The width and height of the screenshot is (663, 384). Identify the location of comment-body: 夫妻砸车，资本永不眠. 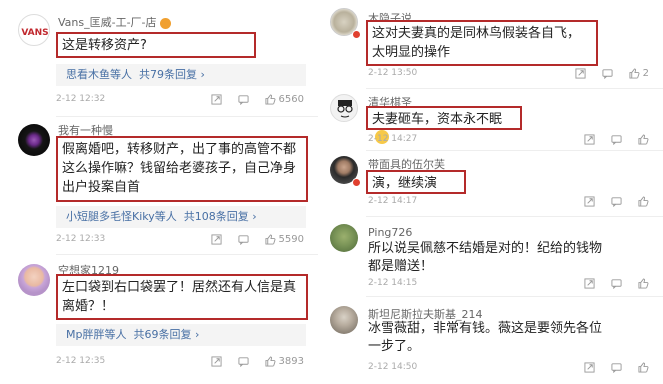
(444, 125).